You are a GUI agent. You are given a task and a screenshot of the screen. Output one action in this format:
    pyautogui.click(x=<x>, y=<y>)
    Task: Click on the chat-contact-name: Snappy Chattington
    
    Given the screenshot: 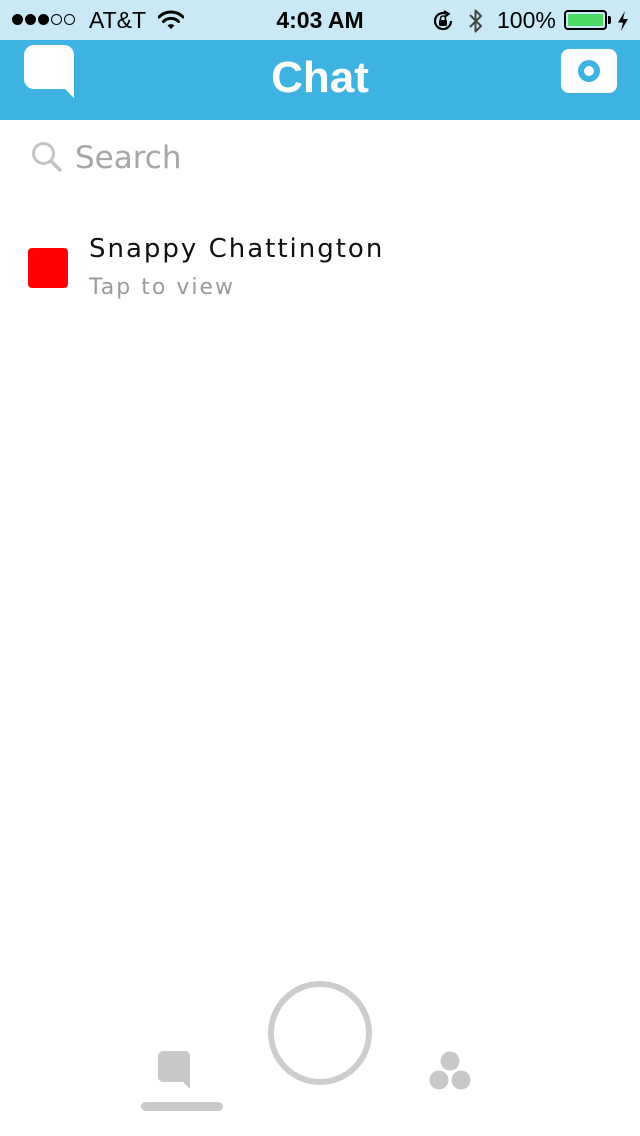 What is the action you would take?
    pyautogui.click(x=237, y=249)
    